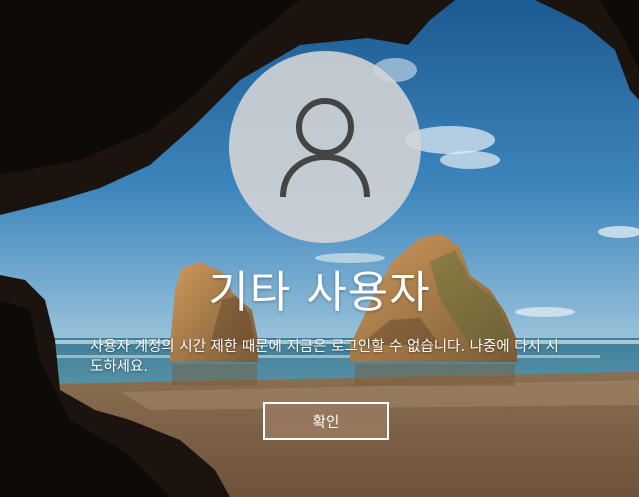  I want to click on user-avatar, so click(325, 147).